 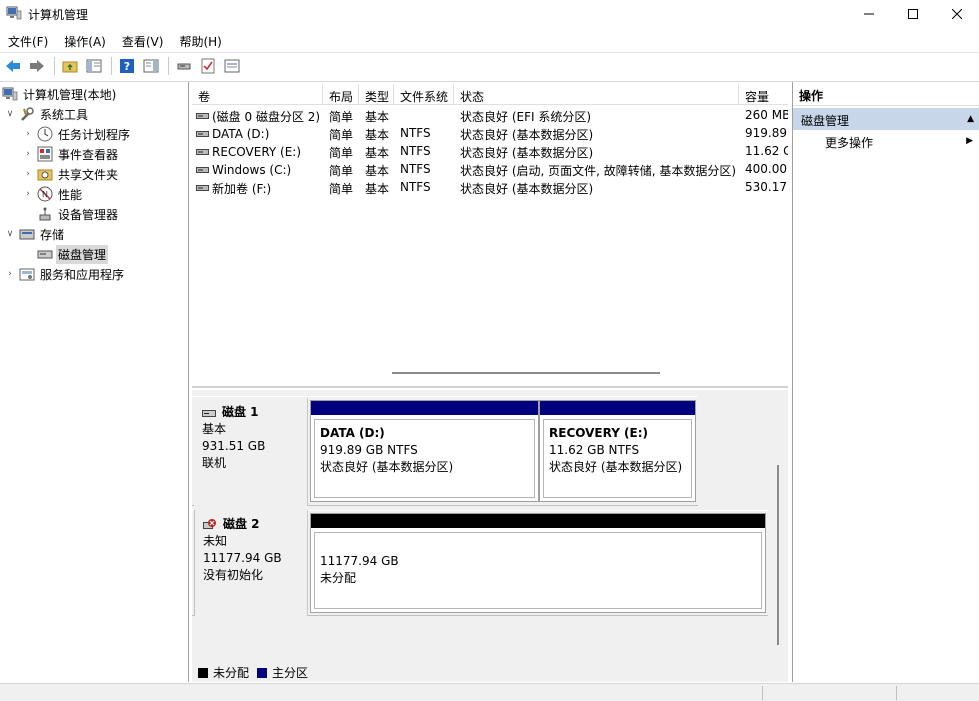 I want to click on volume-name: Windows (C:), so click(x=252, y=170).